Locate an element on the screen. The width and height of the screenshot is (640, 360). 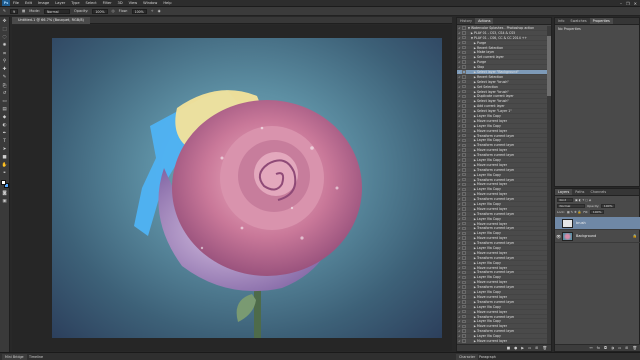
quick-mask-icon: ◙ is located at coordinates (5, 193).